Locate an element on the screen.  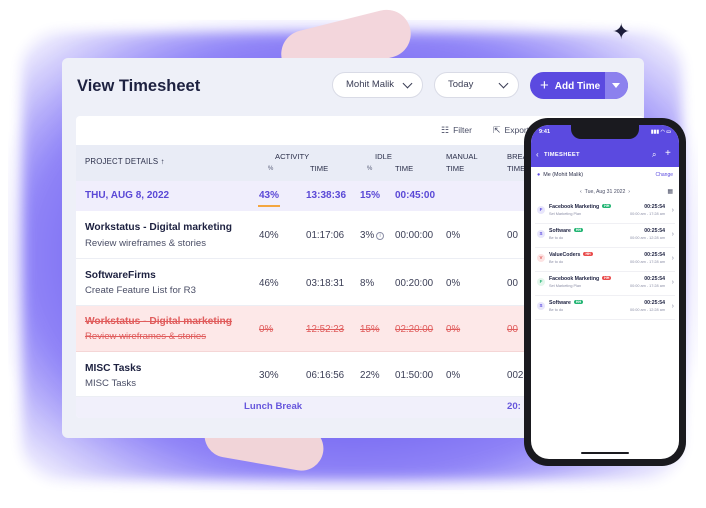
entry-avatar: S is located at coordinates (541, 306).